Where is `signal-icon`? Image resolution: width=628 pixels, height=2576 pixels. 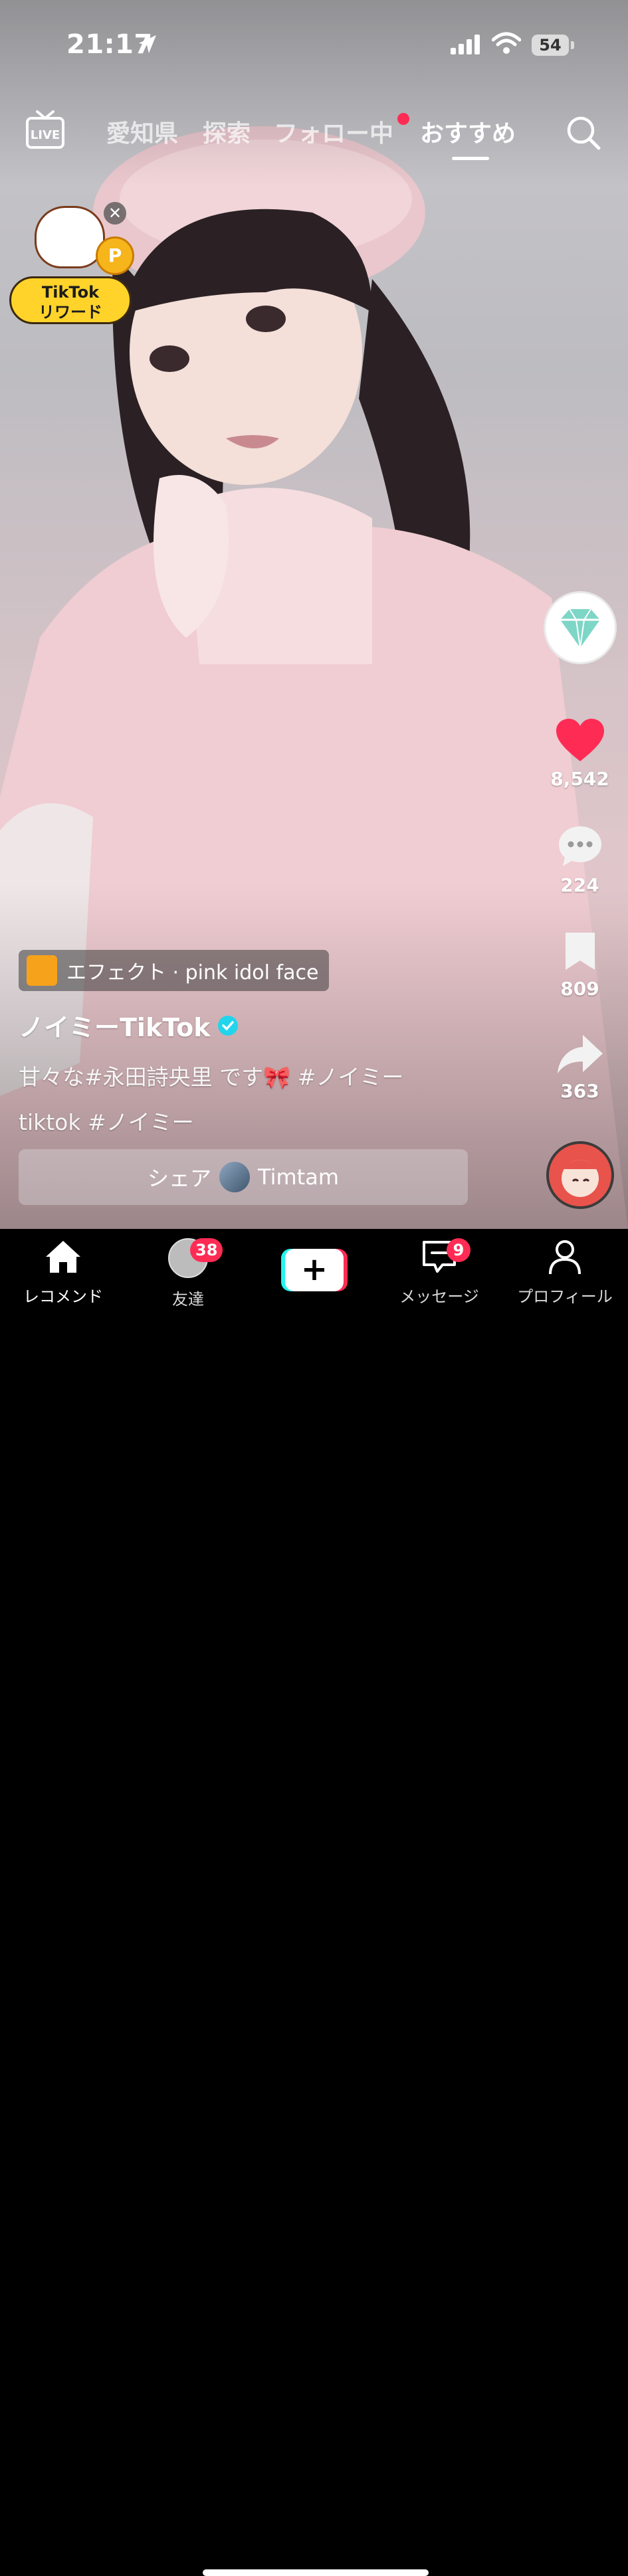 signal-icon is located at coordinates (465, 44).